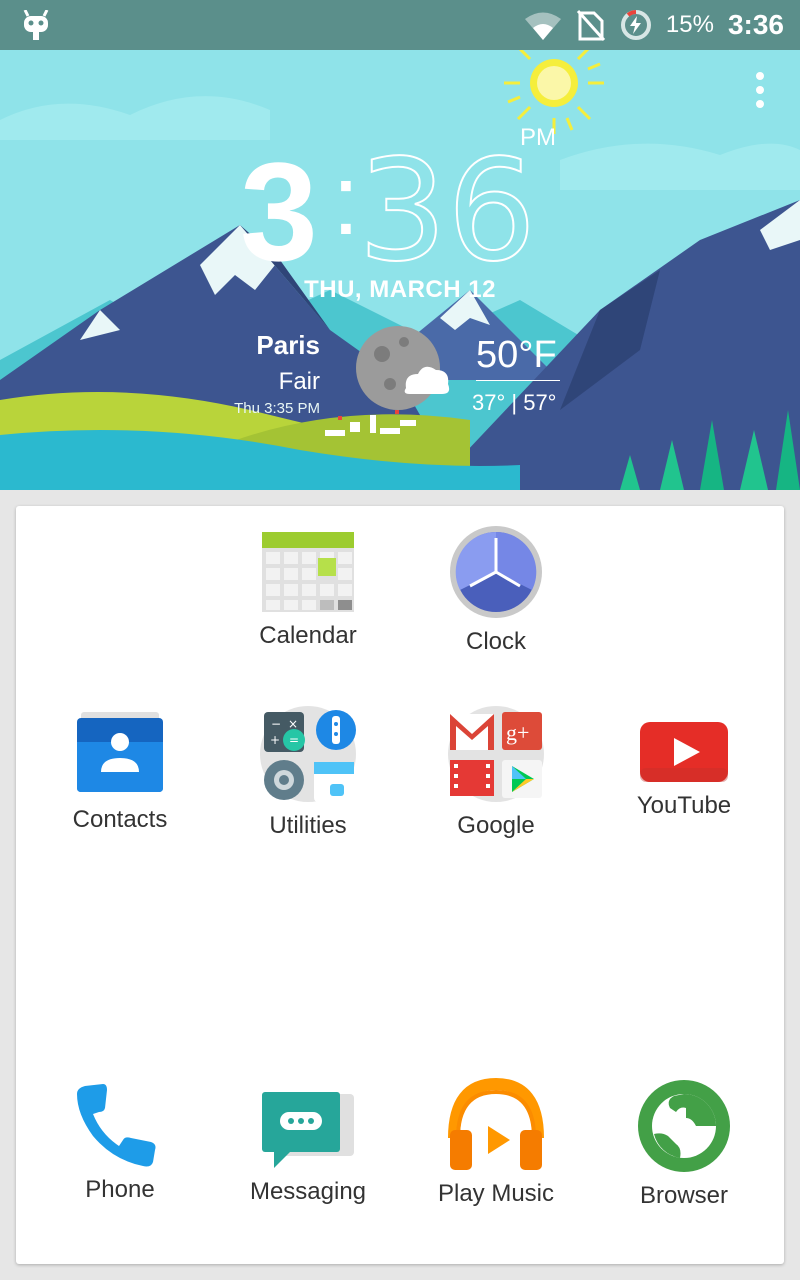 The width and height of the screenshot is (800, 1280). Describe the element at coordinates (120, 752) in the screenshot. I see `contacts-icon` at that location.